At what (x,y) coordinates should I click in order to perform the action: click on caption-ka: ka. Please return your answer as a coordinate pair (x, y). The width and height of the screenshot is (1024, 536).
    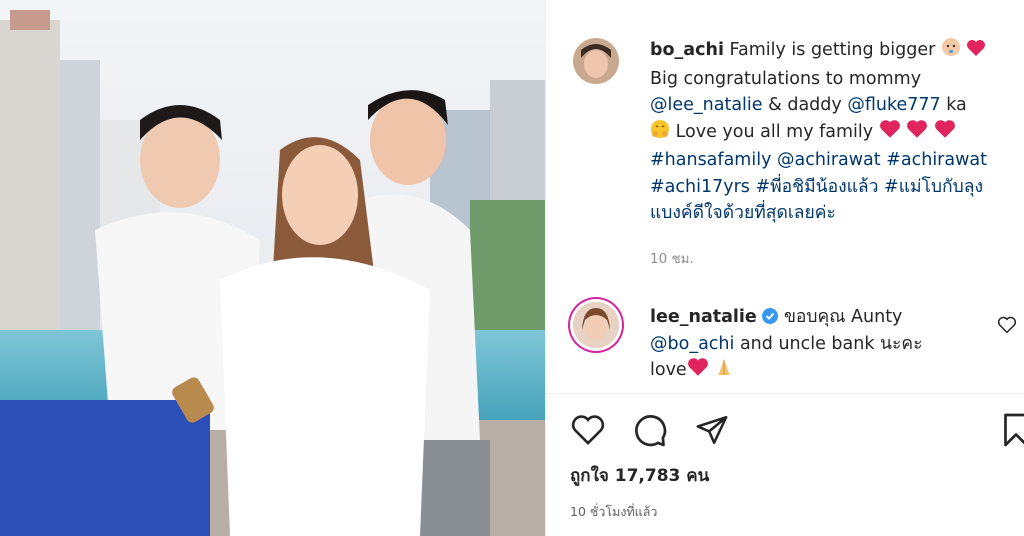
    Looking at the image, I should click on (956, 105).